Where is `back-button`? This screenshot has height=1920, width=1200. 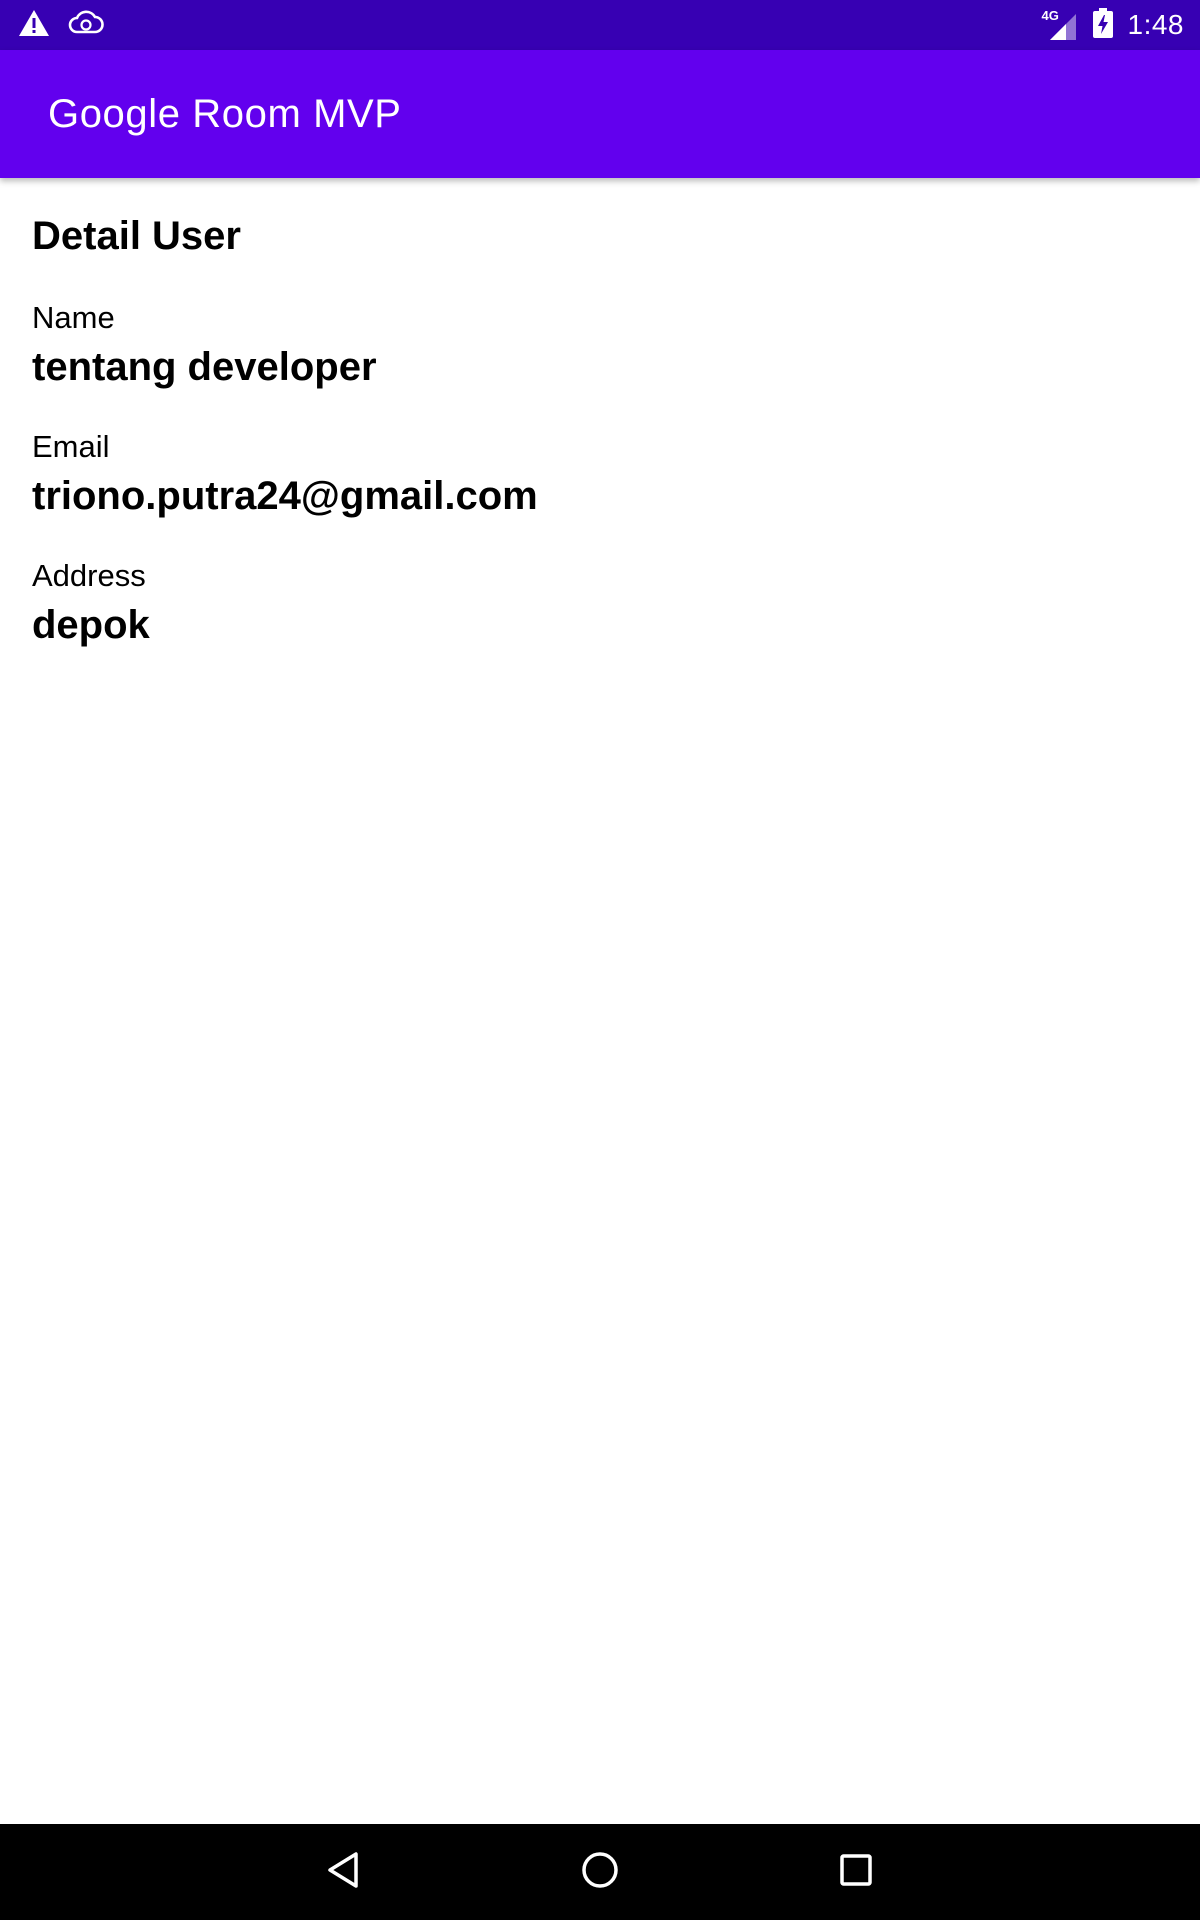 back-button is located at coordinates (344, 1872).